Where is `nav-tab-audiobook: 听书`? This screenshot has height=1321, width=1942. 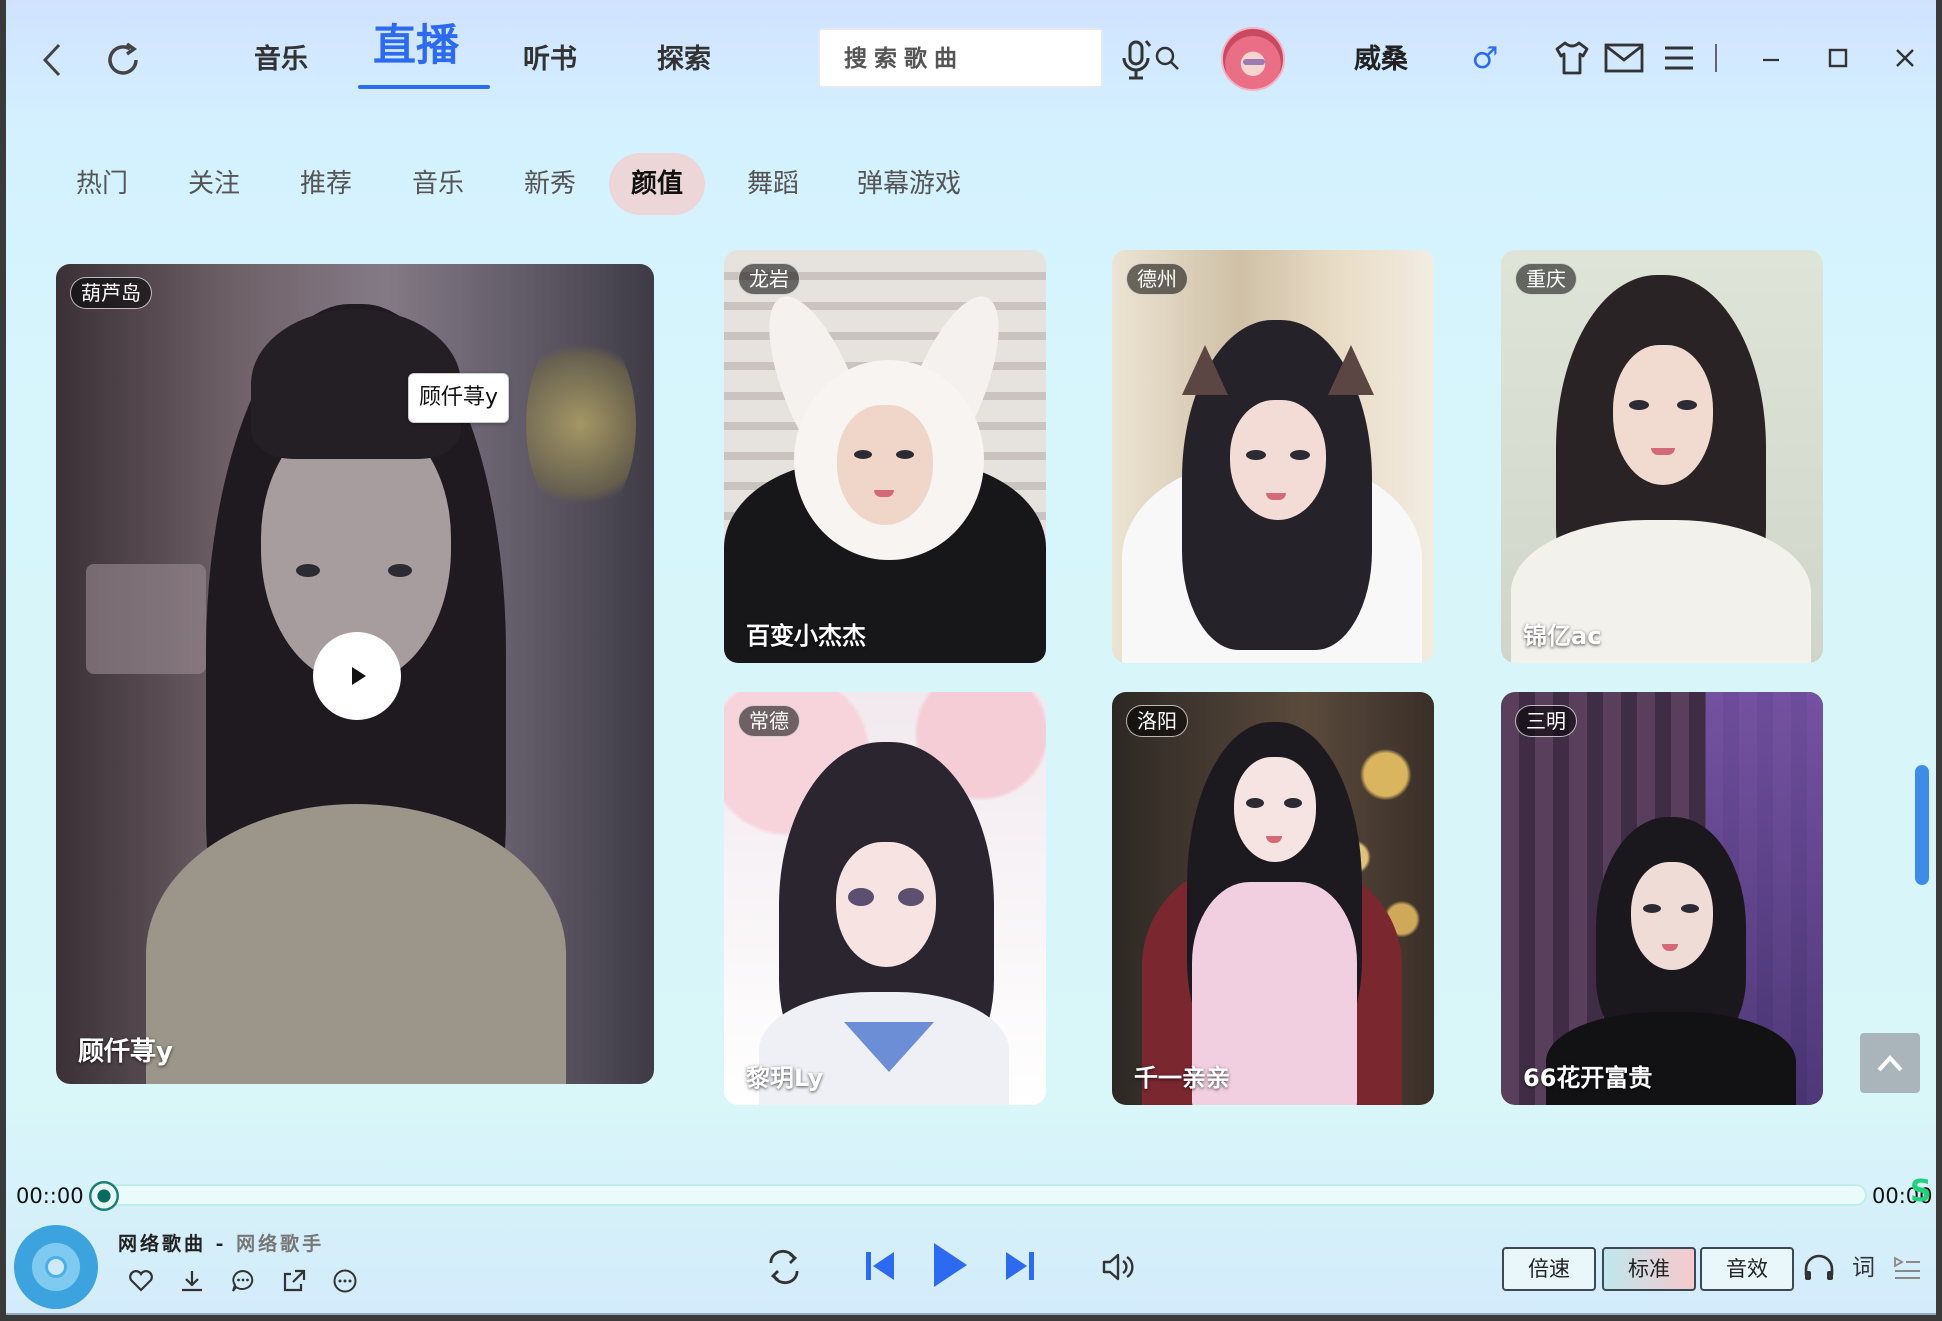 nav-tab-audiobook: 听书 is located at coordinates (550, 60).